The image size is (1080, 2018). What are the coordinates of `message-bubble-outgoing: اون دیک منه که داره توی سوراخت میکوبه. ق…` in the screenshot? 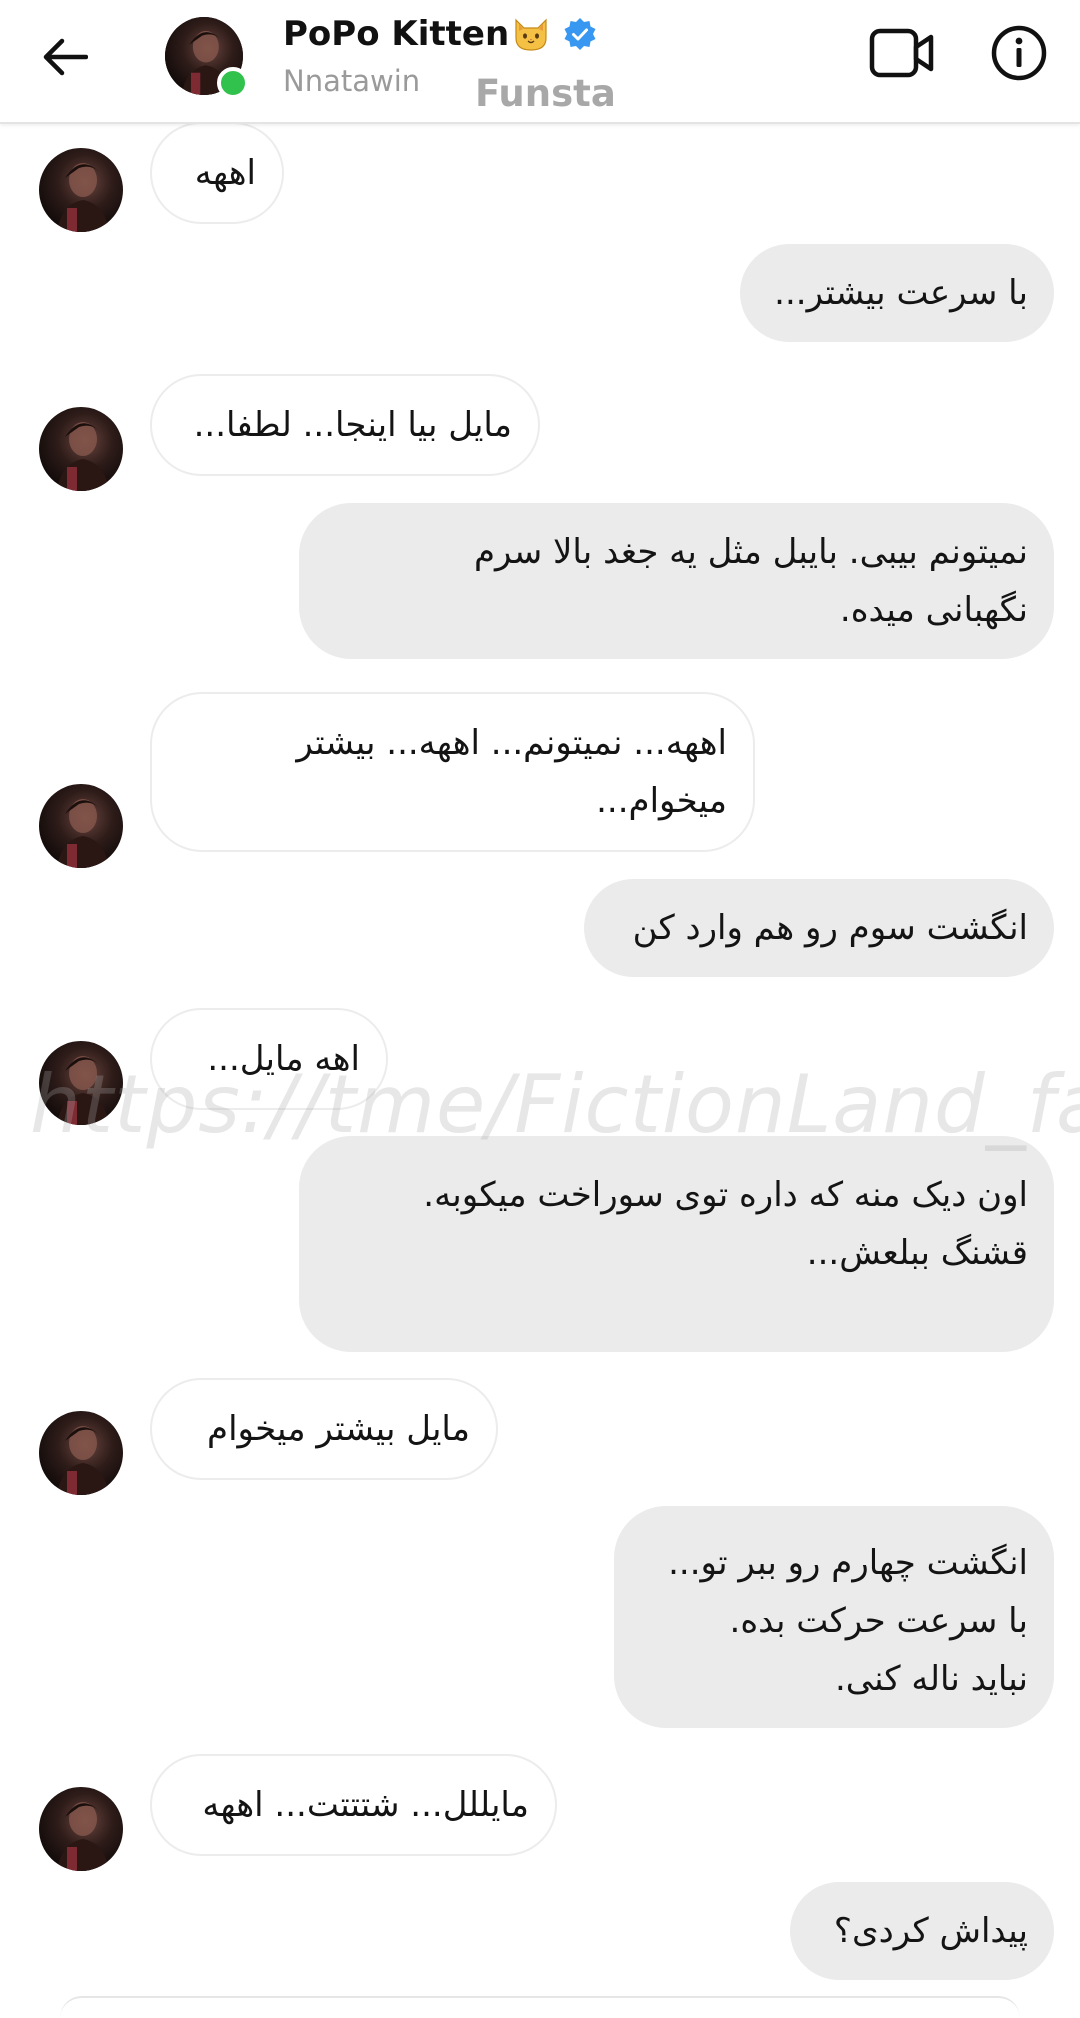 It's located at (676, 1244).